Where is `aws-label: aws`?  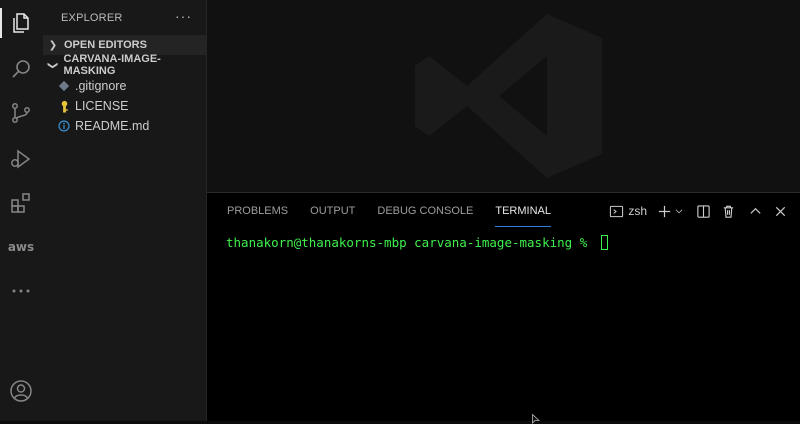
aws-label: aws is located at coordinates (21, 247).